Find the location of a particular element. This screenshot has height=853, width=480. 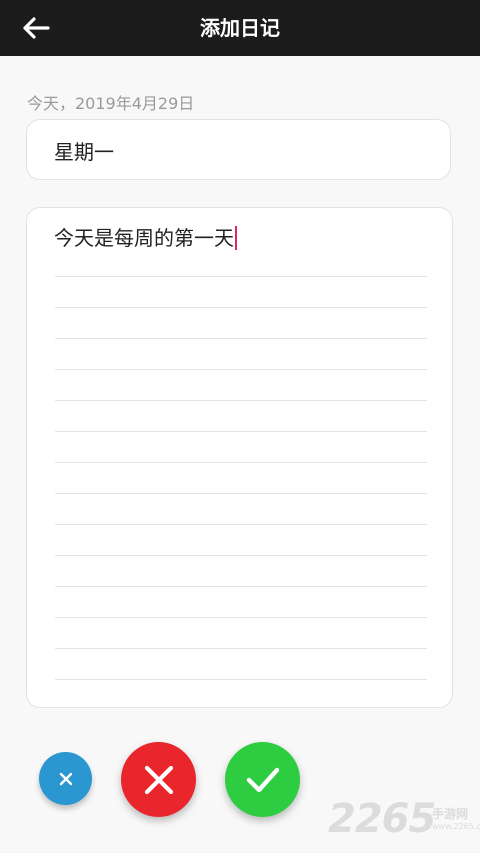

content-input-line: 今天是每周的第一天 is located at coordinates (145, 236).